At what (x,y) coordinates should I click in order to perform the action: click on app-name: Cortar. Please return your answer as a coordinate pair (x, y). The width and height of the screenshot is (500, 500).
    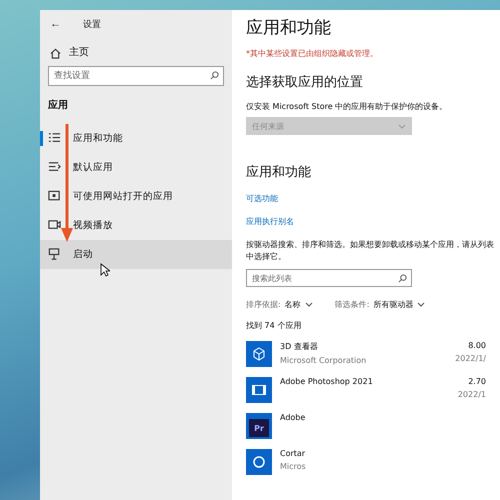
    Looking at the image, I should click on (293, 453).